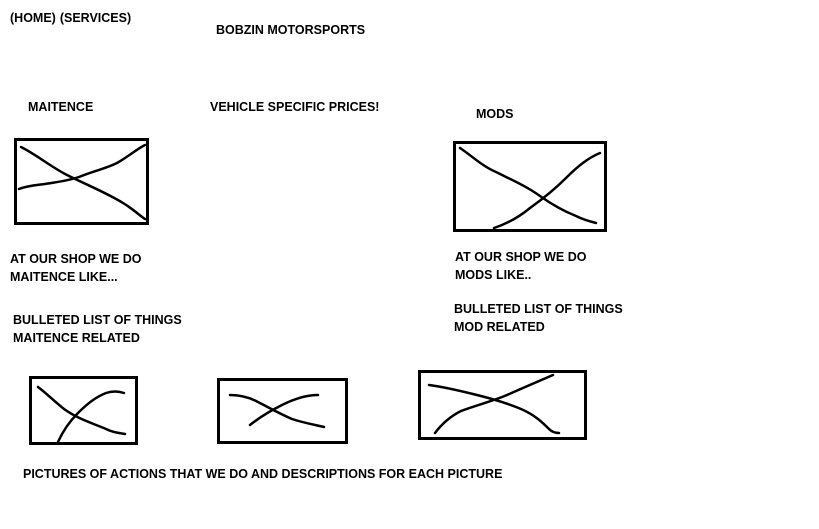 The image size is (819, 529). I want to click on mods-image-placeholder, so click(530, 186).